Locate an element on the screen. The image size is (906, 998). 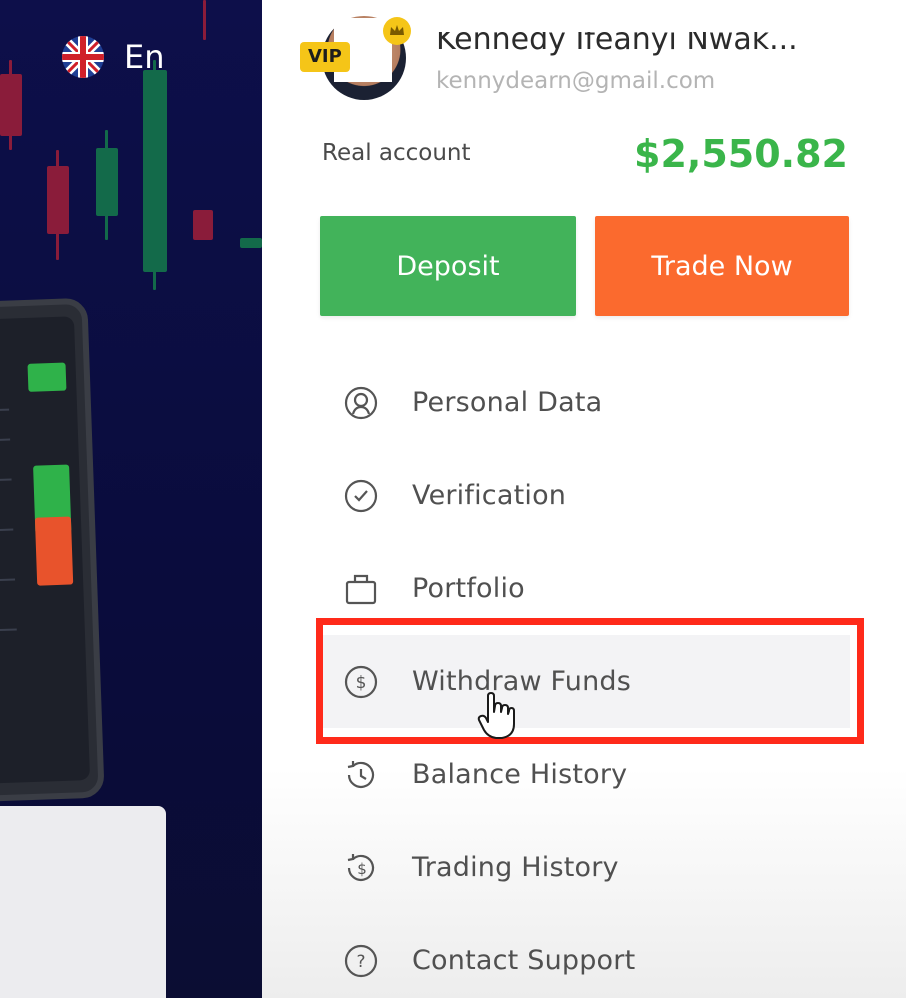
question-circle-icon: ? is located at coordinates (361, 961).